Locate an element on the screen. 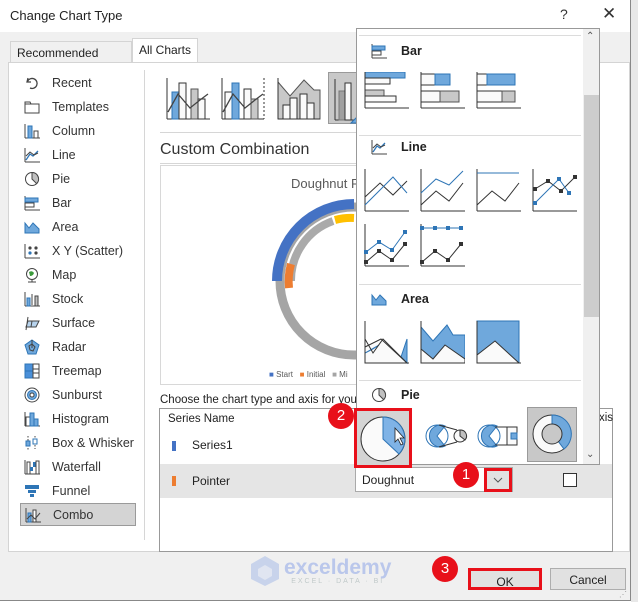 The image size is (638, 602). waterfall-chart-icon is located at coordinates (32, 467).